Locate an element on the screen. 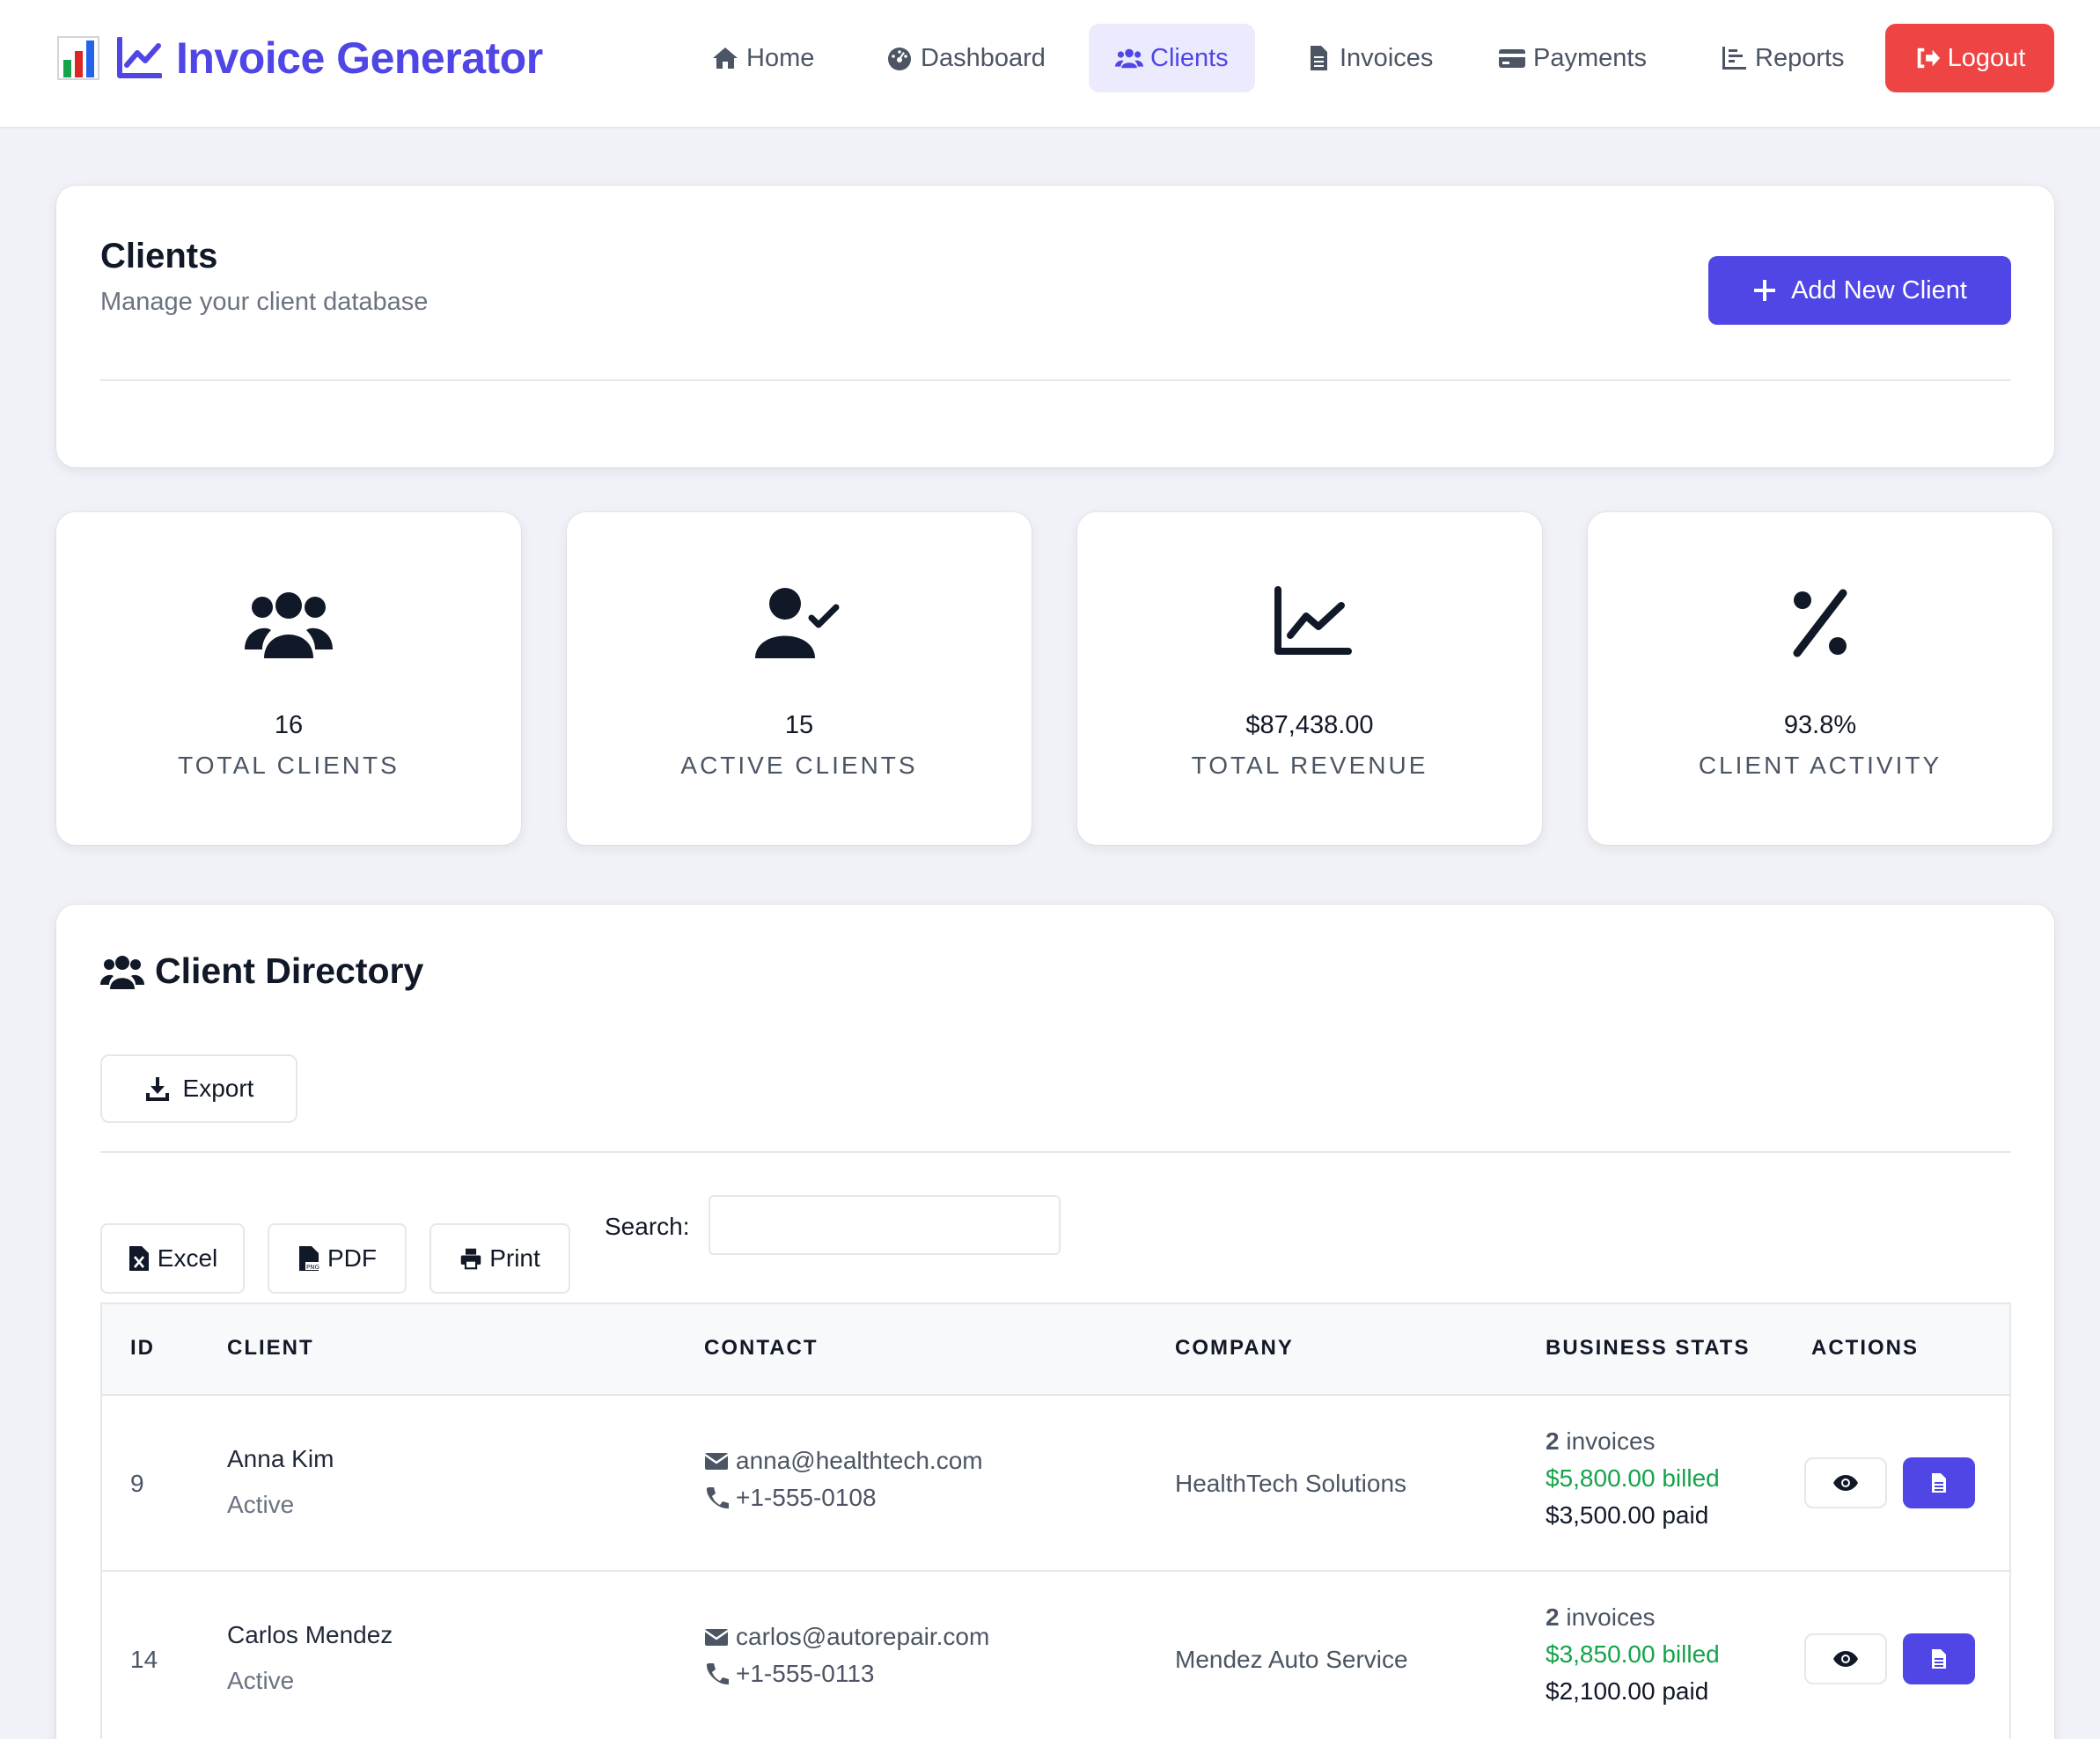 Image resolution: width=2100 pixels, height=1739 pixels. nav-clients: Clients is located at coordinates (1172, 58).